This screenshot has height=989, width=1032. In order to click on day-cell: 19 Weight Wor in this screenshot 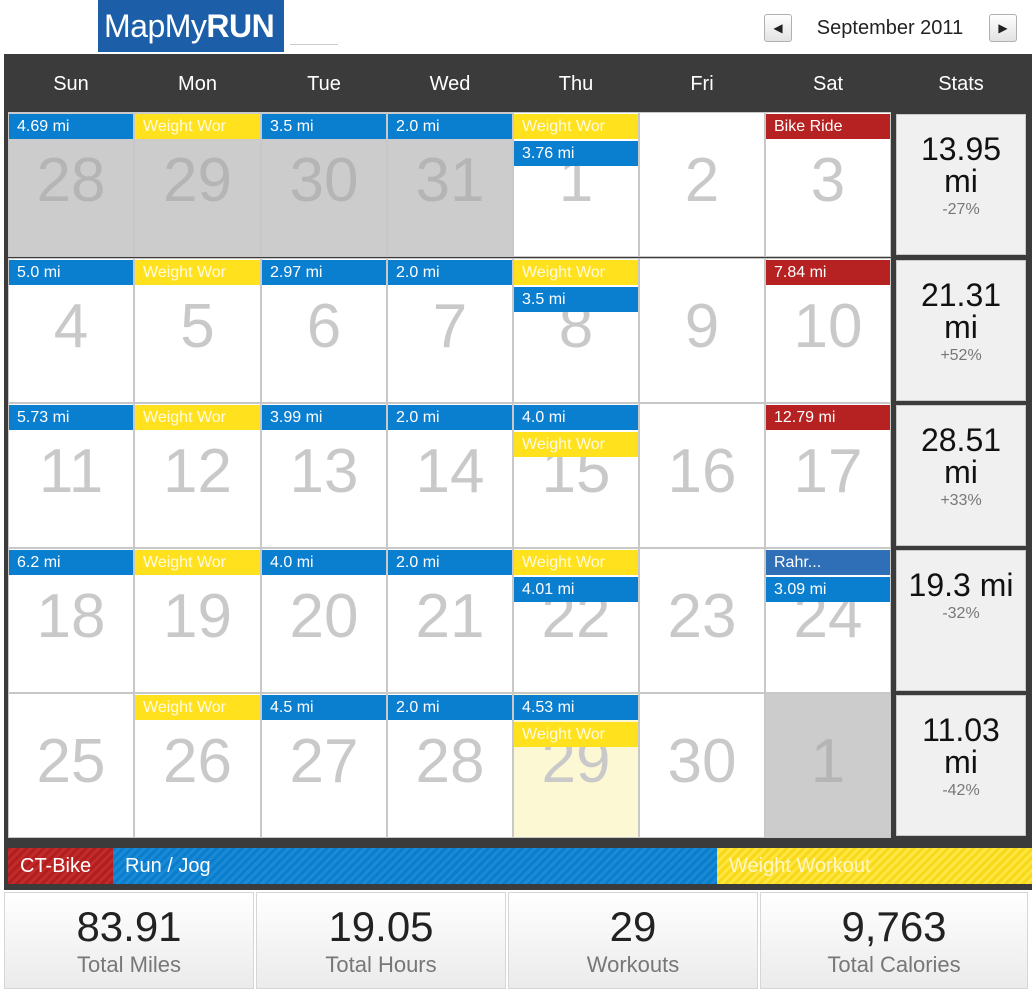, I will do `click(197, 620)`.